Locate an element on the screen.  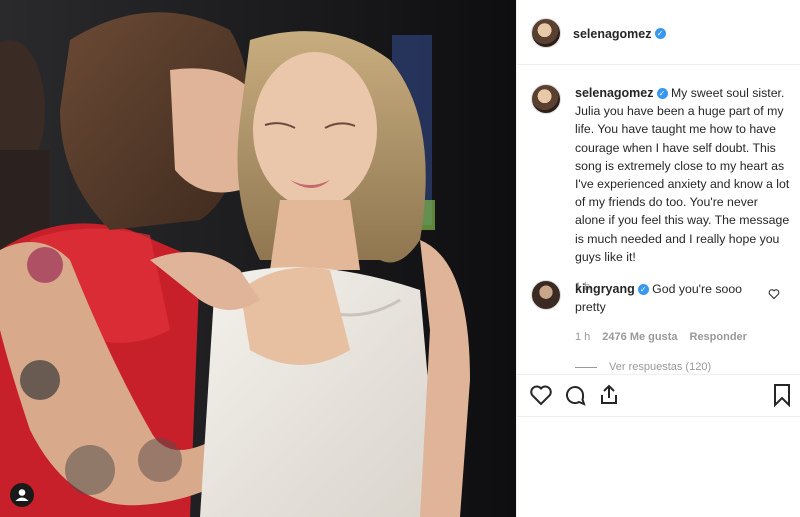
action-bar is located at coordinates (658, 395).